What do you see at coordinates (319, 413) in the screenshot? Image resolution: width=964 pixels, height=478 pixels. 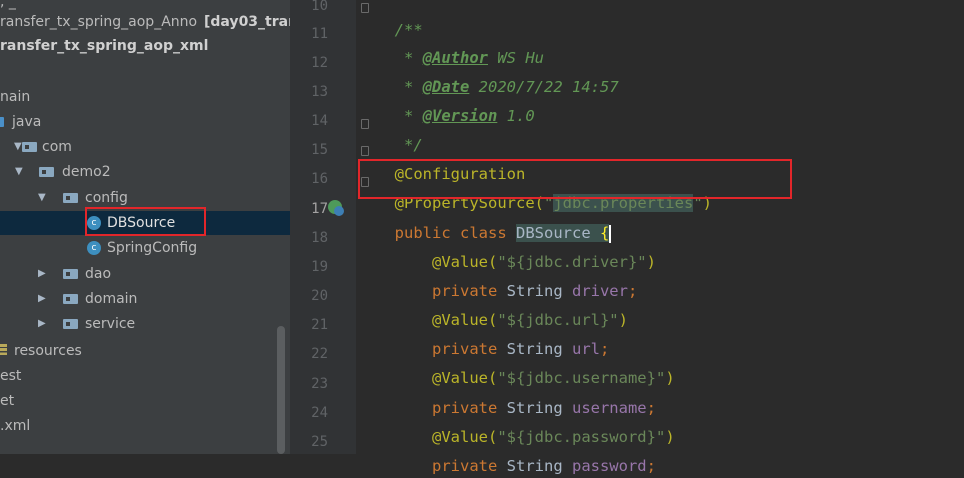 I see `line-number: 24` at bounding box center [319, 413].